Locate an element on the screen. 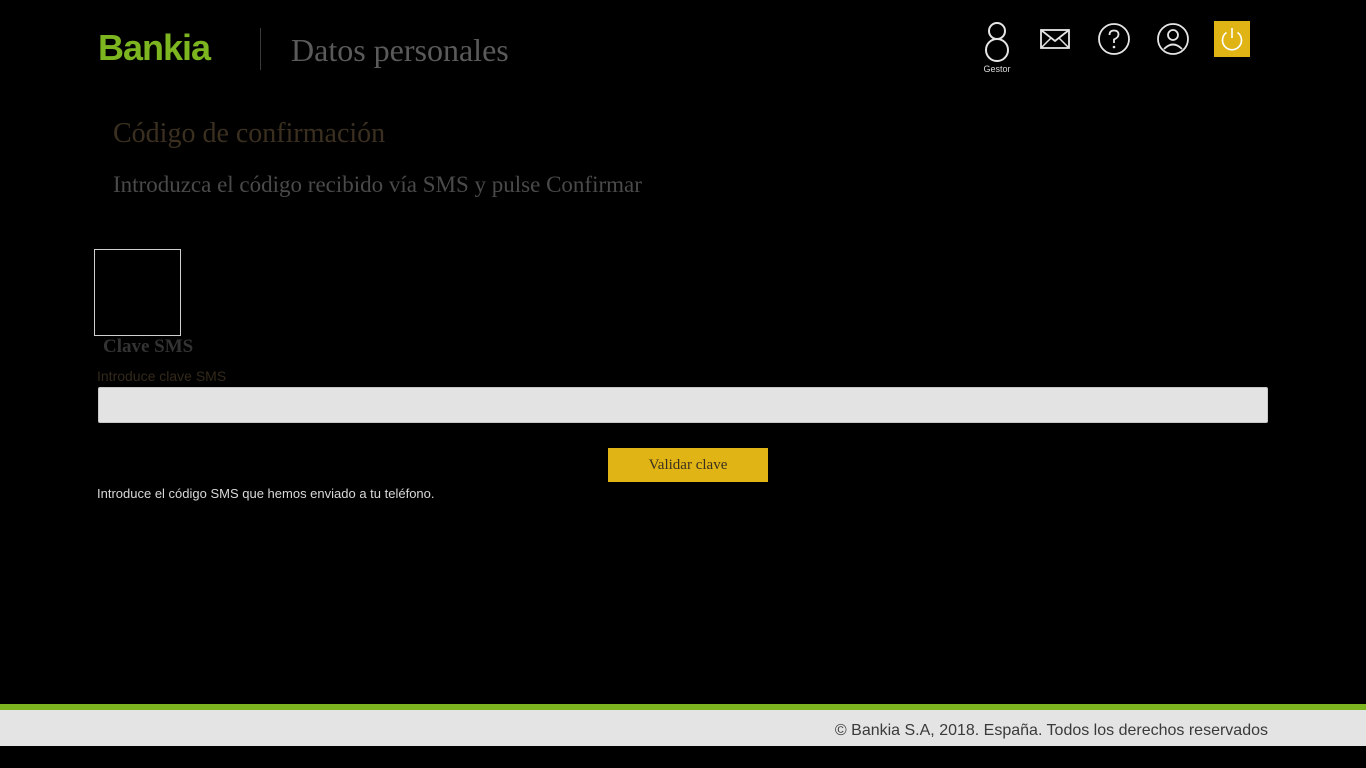 This screenshot has width=1366, height=768. power-button is located at coordinates (1232, 39).